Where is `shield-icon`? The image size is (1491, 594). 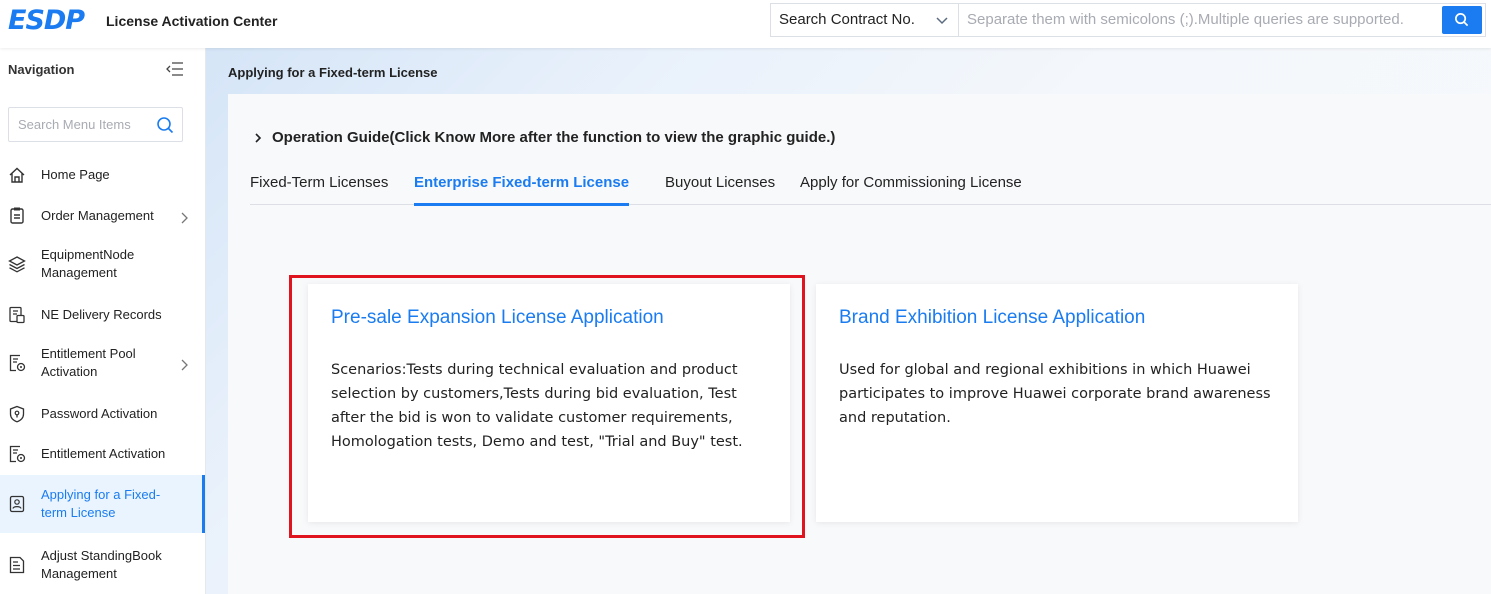 shield-icon is located at coordinates (17, 414).